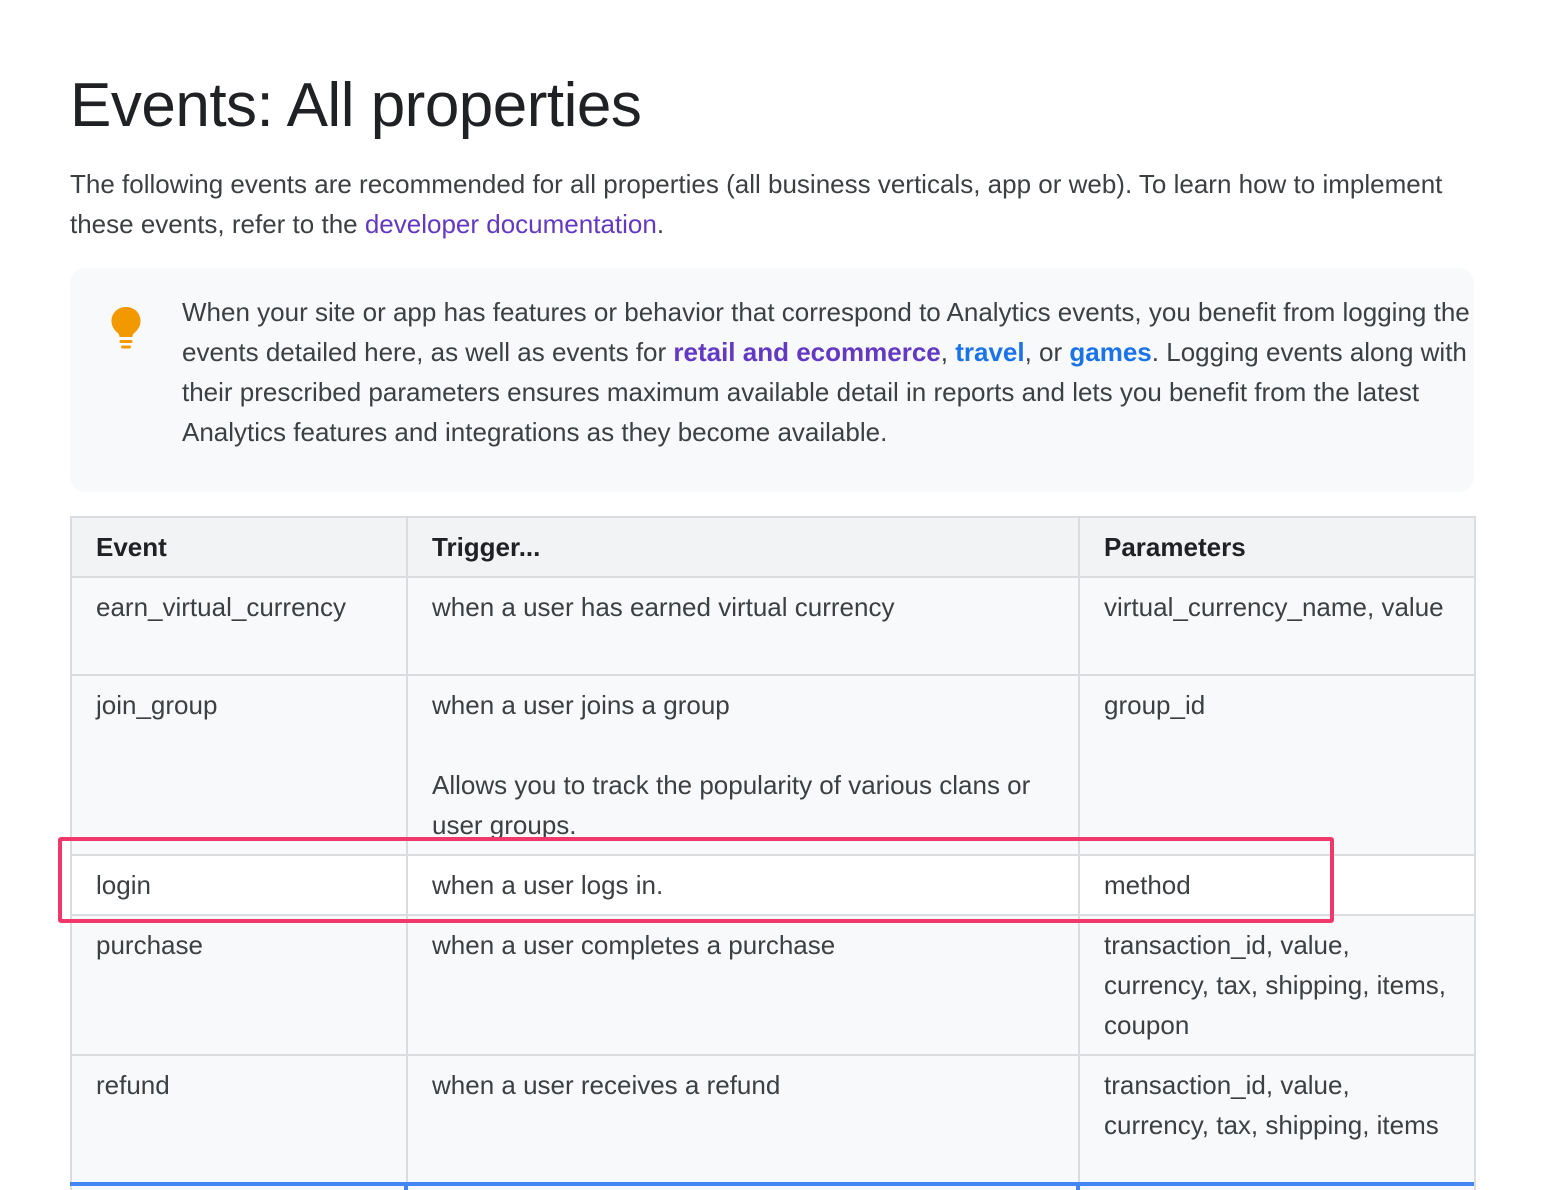  I want to click on trigger-cell: when a user logs in., so click(743, 885).